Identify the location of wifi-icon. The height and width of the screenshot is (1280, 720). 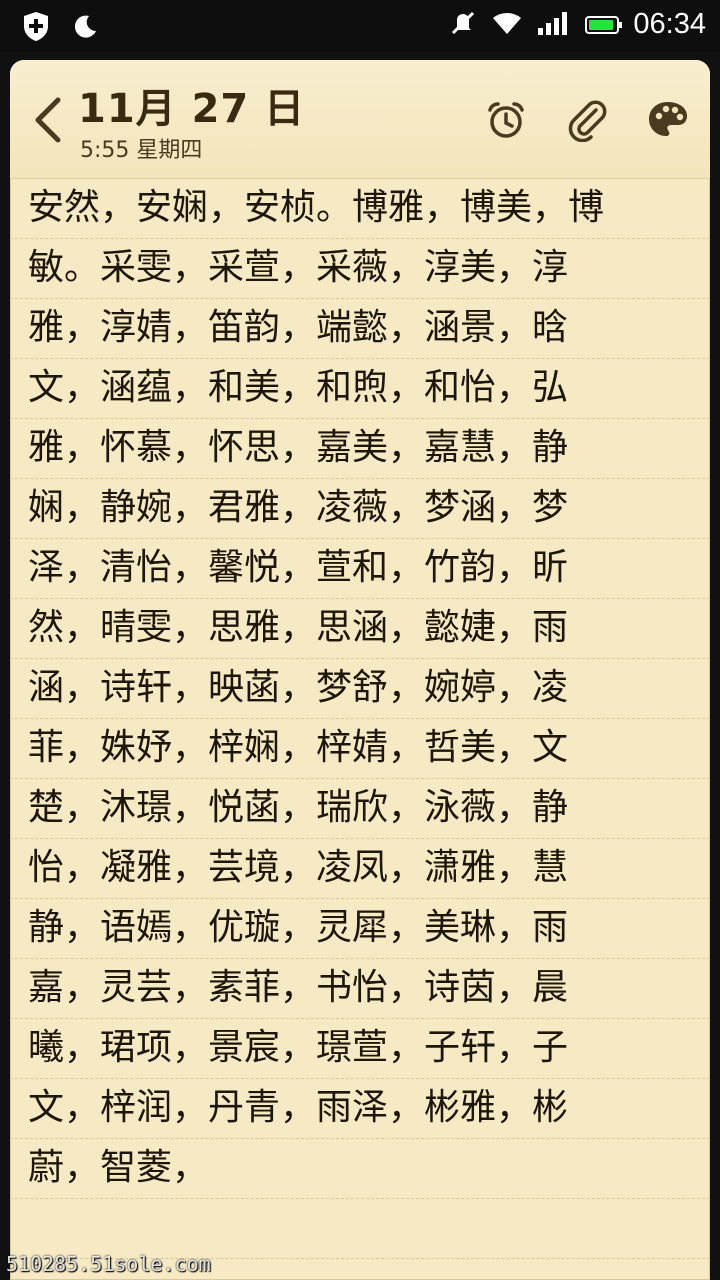
(507, 25).